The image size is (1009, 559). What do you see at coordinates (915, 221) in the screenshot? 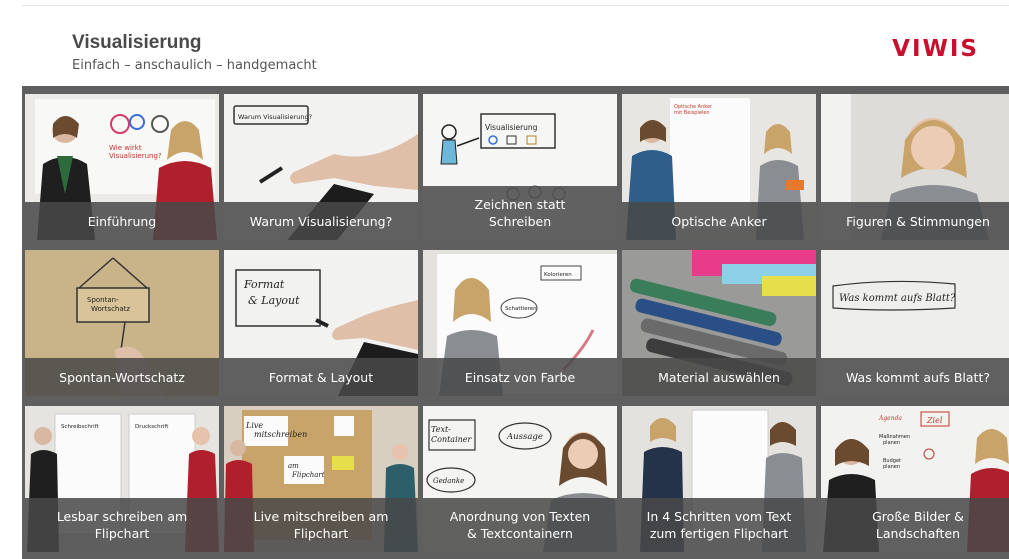
I see `video-title: Figuren & Stimmungen` at bounding box center [915, 221].